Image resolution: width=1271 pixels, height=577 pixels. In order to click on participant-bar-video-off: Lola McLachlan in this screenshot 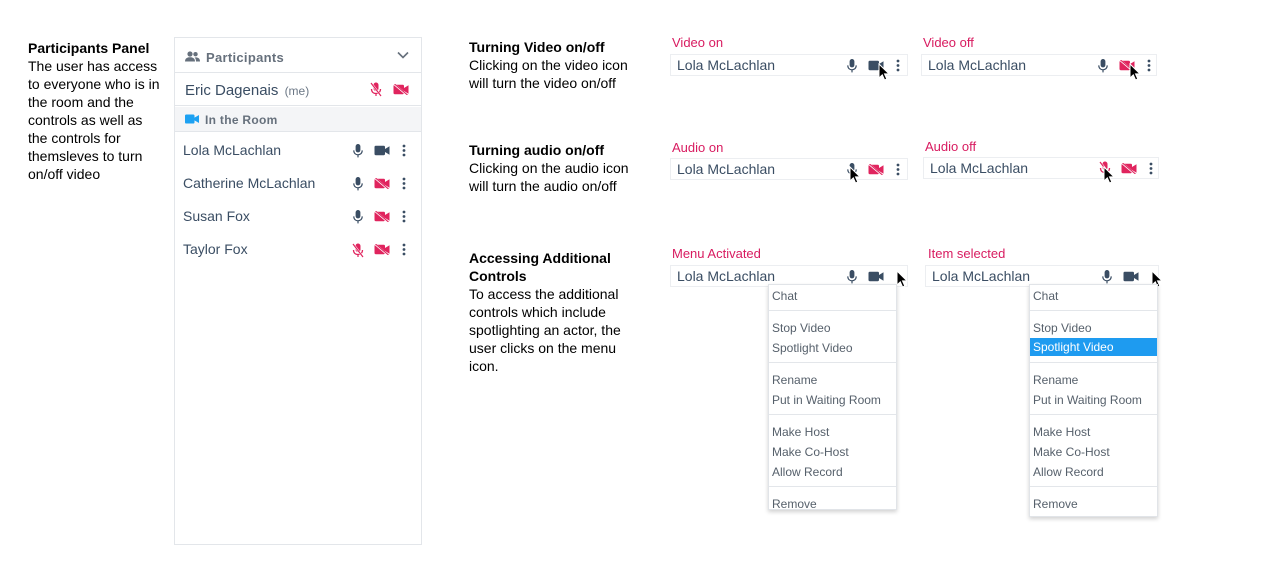, I will do `click(1039, 65)`.